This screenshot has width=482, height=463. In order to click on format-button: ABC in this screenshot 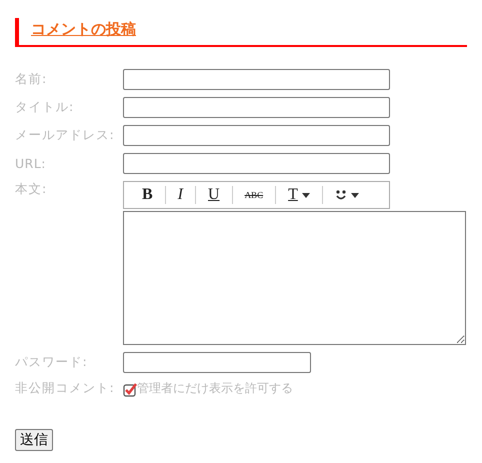, I will do `click(254, 195)`.